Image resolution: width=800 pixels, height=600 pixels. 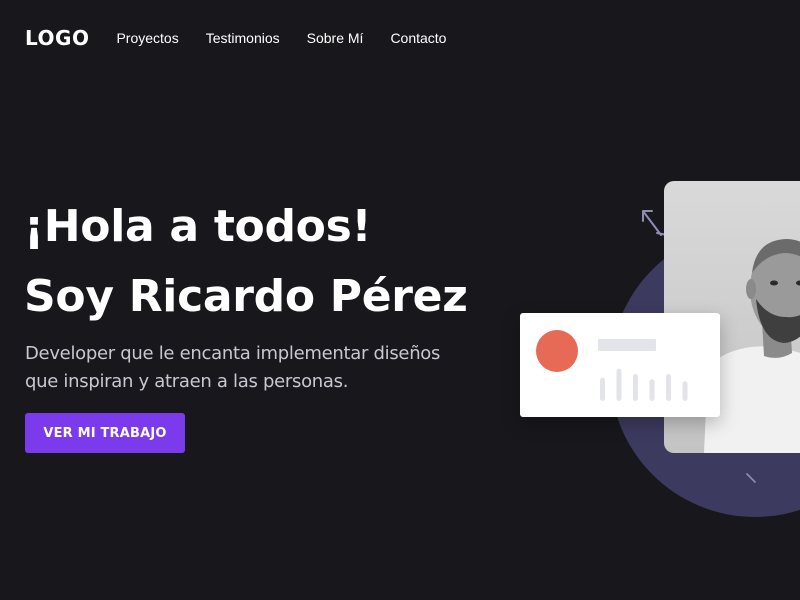 I want to click on stats-dot, so click(x=557, y=351).